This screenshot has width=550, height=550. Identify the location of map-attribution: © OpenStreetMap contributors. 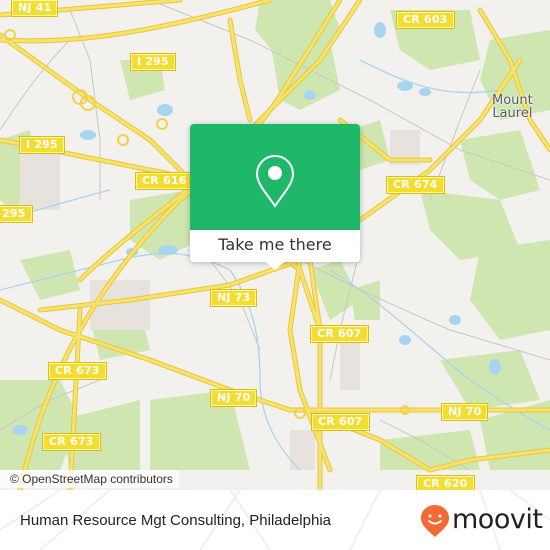
(89, 479).